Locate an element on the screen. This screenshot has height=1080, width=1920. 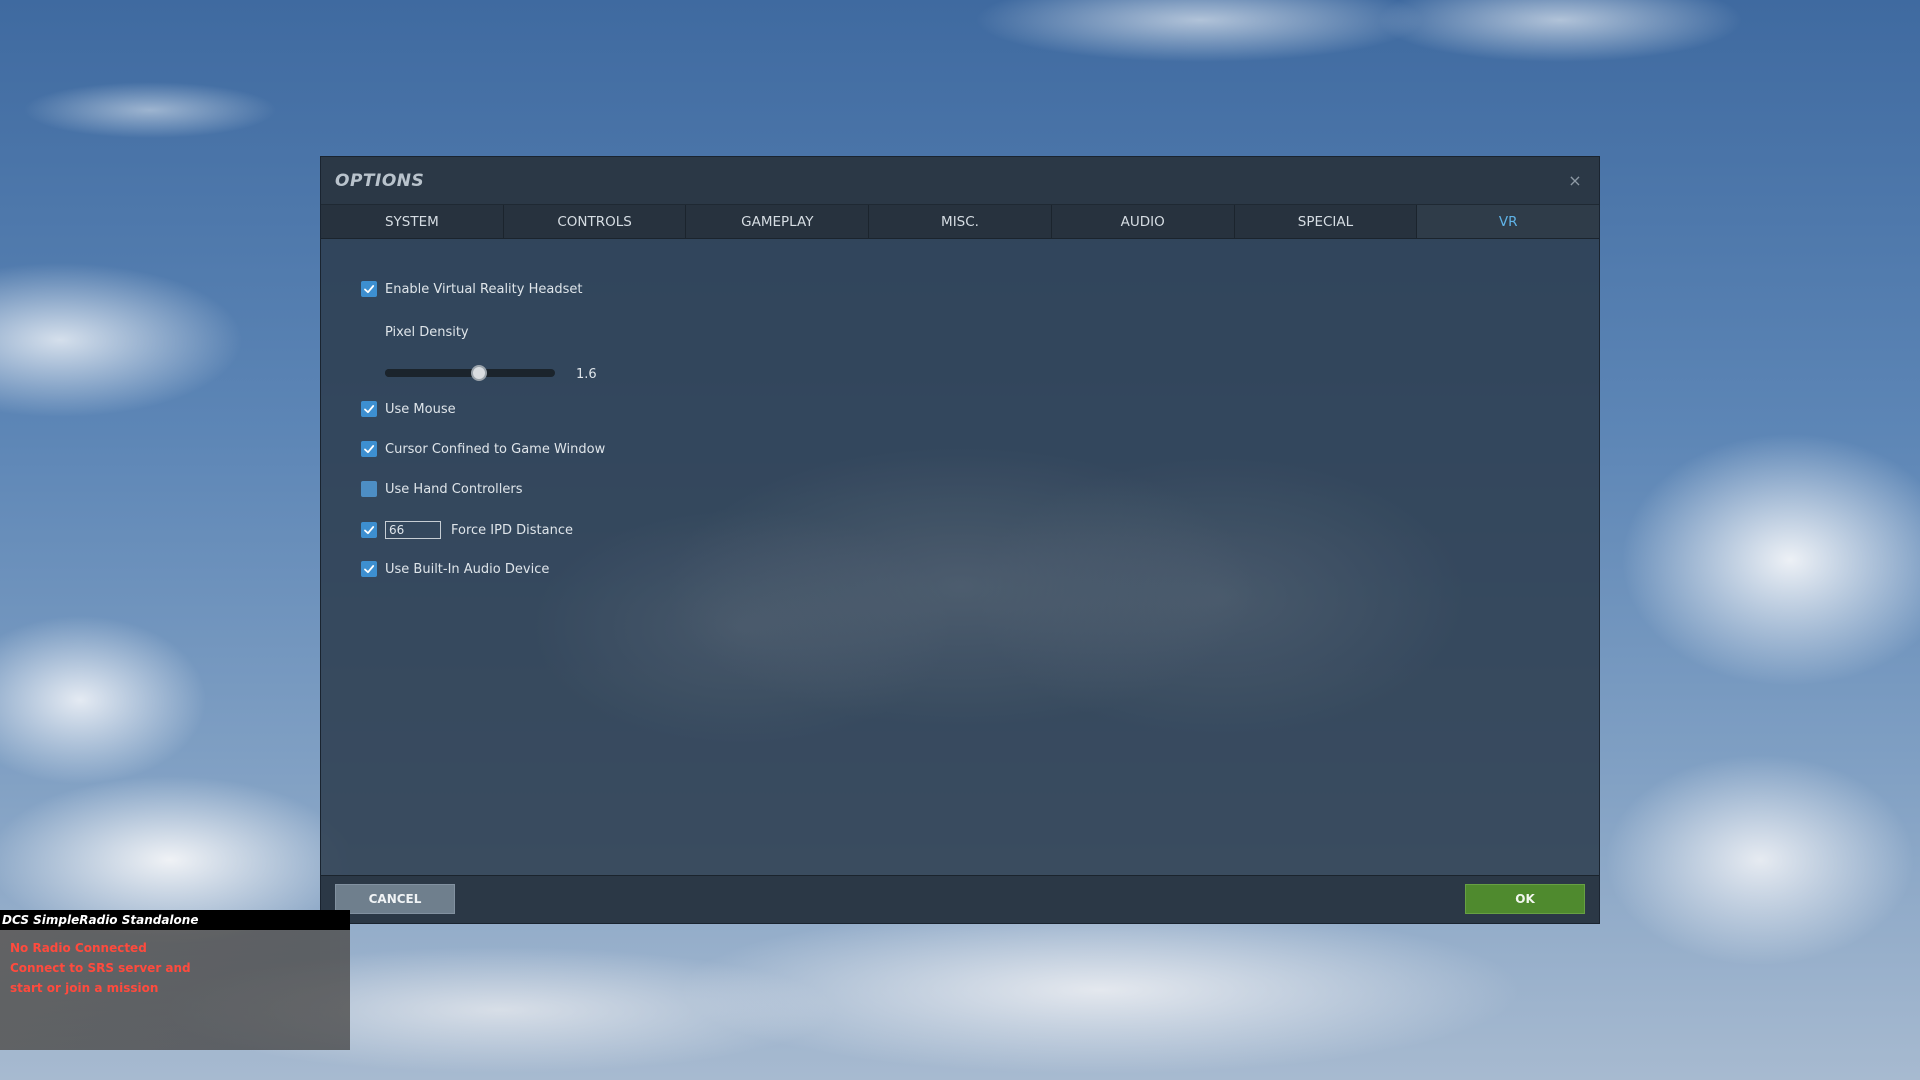
pixel-density-row: Pixel Density is located at coordinates (427, 332).